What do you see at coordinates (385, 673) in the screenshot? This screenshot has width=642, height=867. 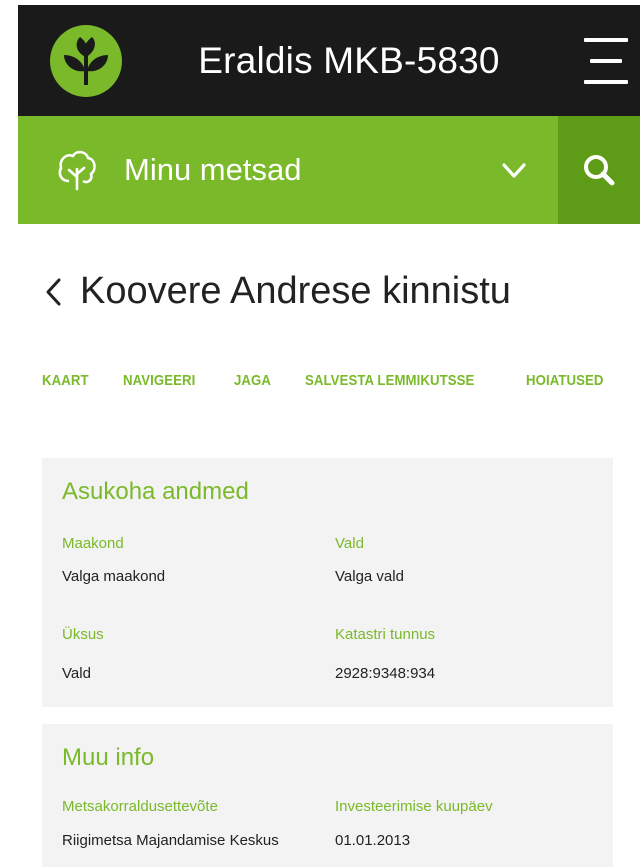 I see `cadastre-value: 2928:9348:934` at bounding box center [385, 673].